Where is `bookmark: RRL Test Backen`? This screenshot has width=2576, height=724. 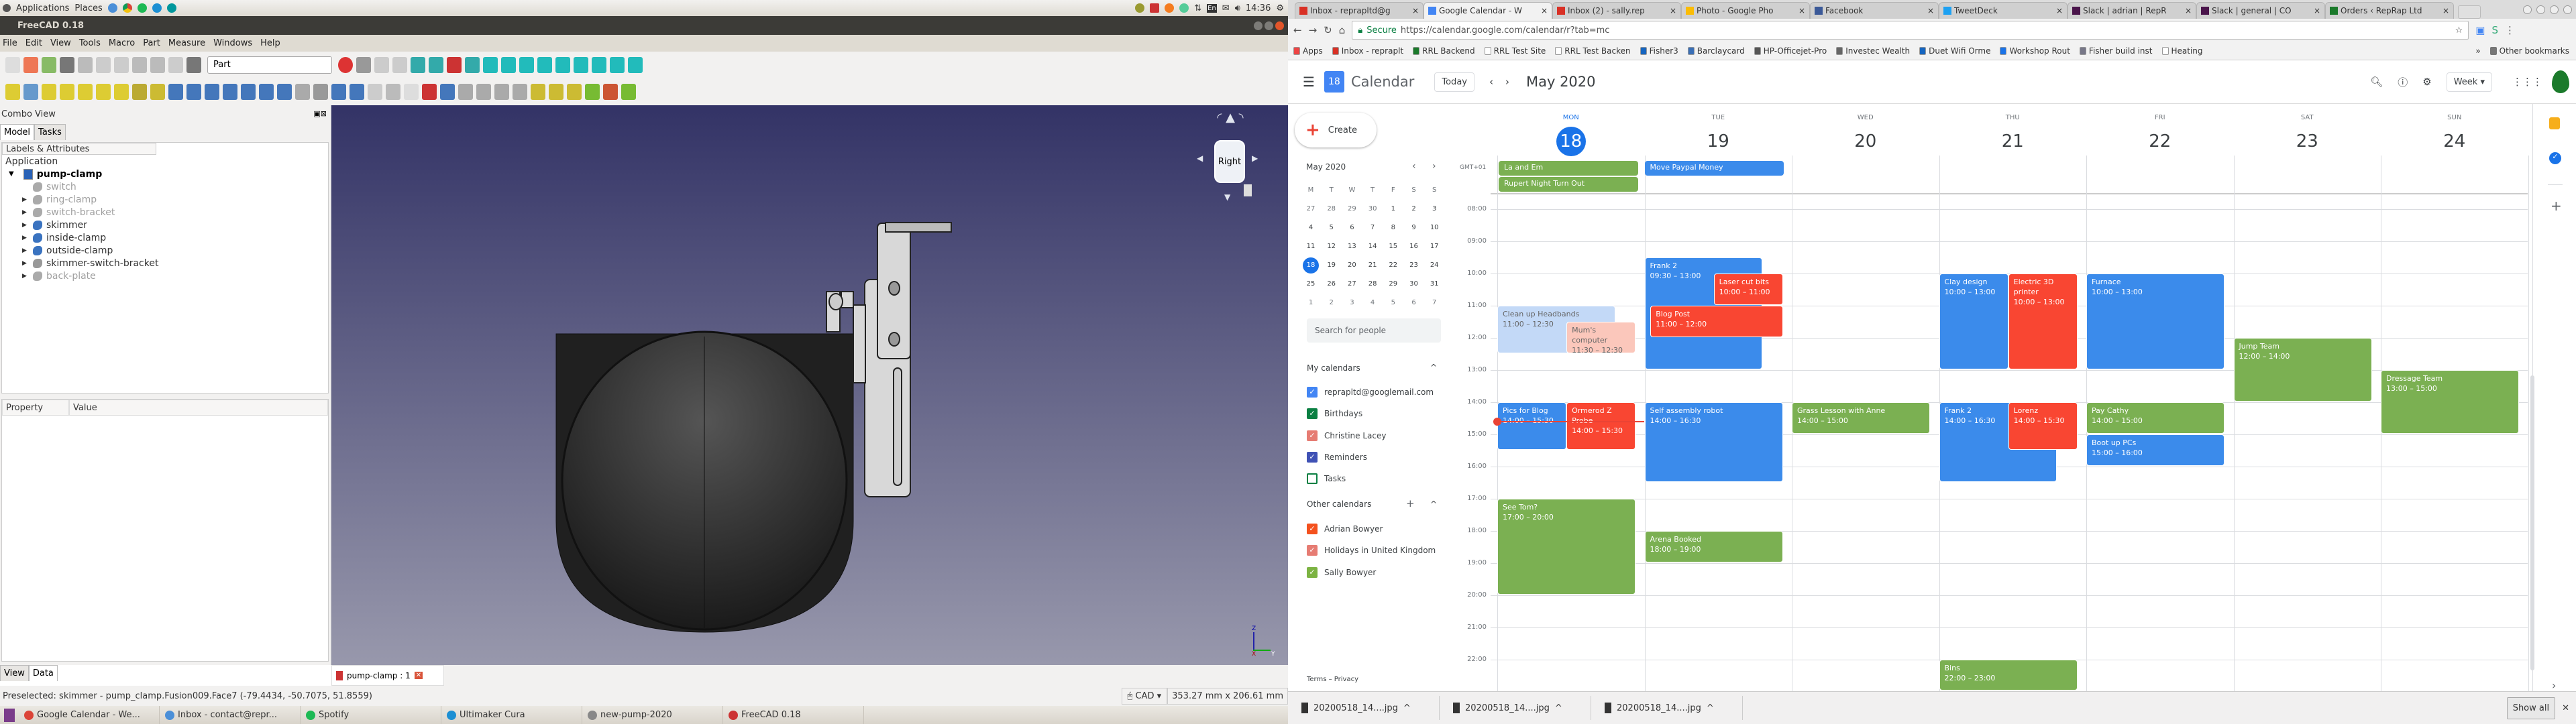 bookmark: RRL Test Backen is located at coordinates (1593, 51).